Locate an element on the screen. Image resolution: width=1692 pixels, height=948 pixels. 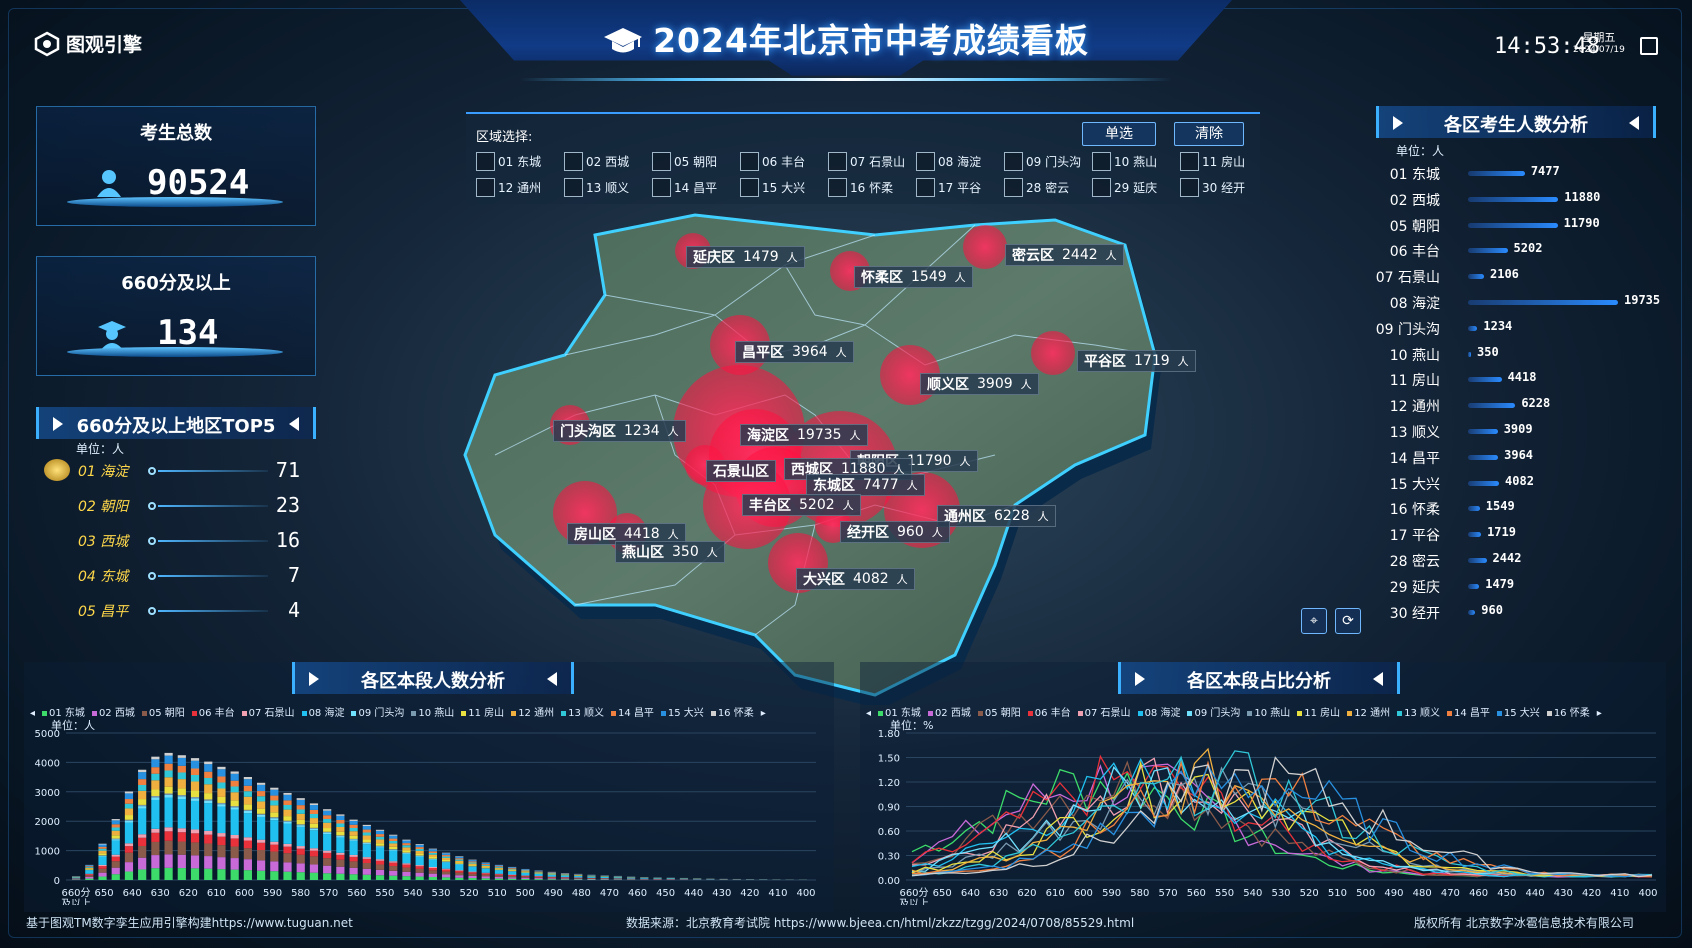
region-checkbox: 29 延庆 is located at coordinates (1124, 187).